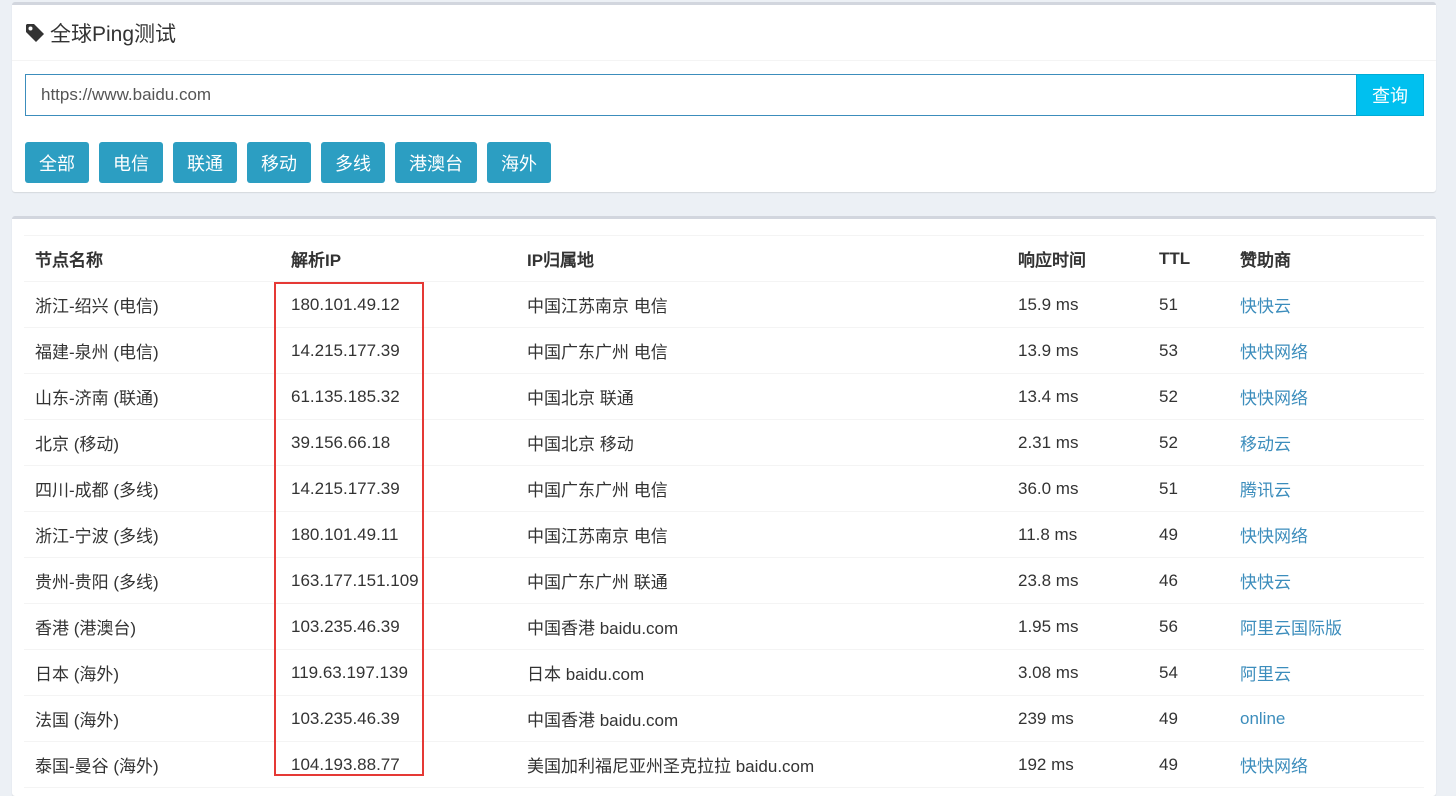 The image size is (1456, 796). What do you see at coordinates (1326, 488) in the screenshot?
I see `sponsor-link: 腾讯云` at bounding box center [1326, 488].